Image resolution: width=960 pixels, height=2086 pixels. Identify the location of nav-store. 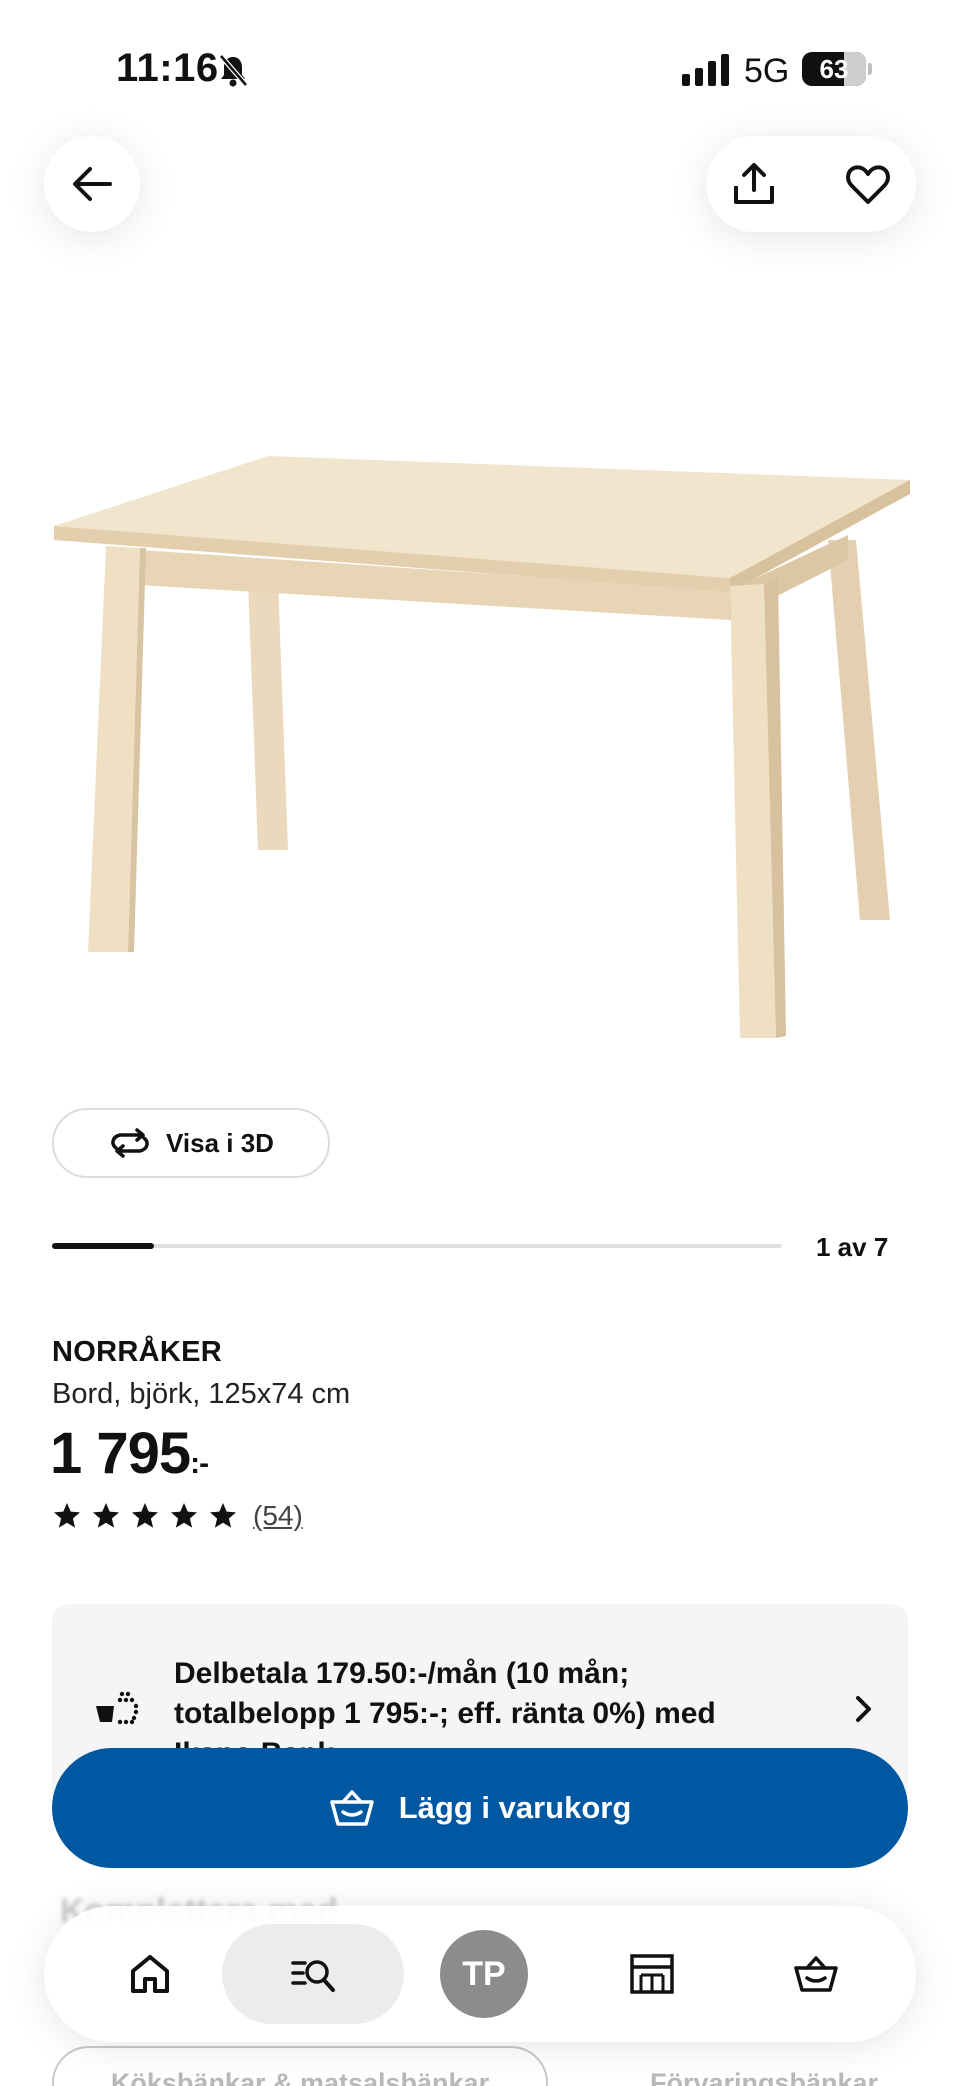
(652, 1974).